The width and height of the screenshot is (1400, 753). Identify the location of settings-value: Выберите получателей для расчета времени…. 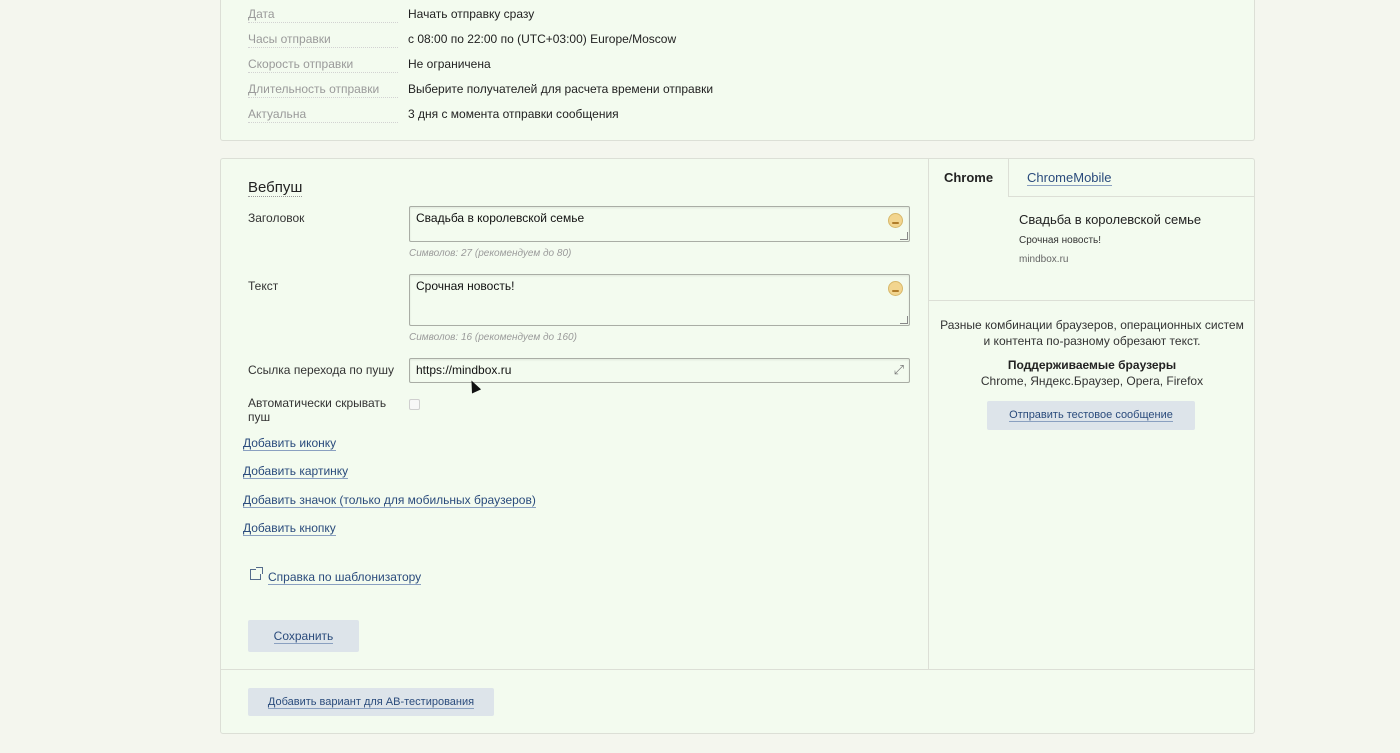
(561, 89).